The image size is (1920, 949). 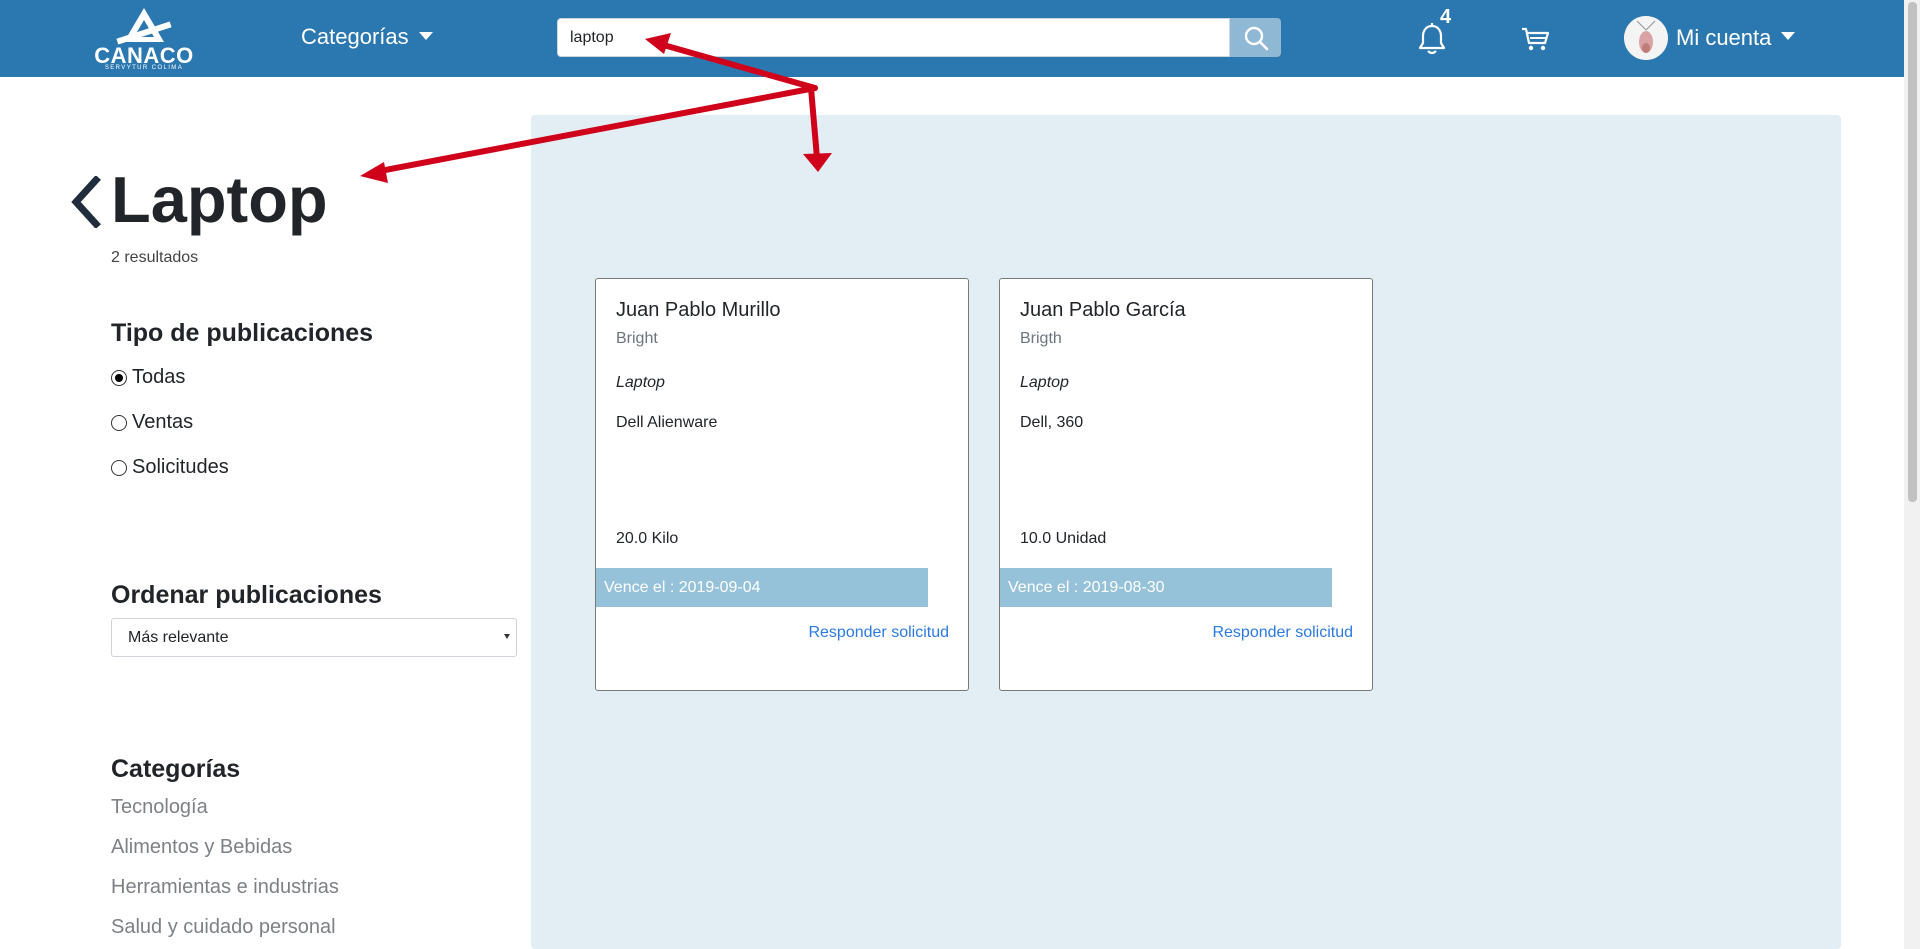 What do you see at coordinates (1166, 587) in the screenshot?
I see `card-expiry-badge: Vence el : 2019-08-30` at bounding box center [1166, 587].